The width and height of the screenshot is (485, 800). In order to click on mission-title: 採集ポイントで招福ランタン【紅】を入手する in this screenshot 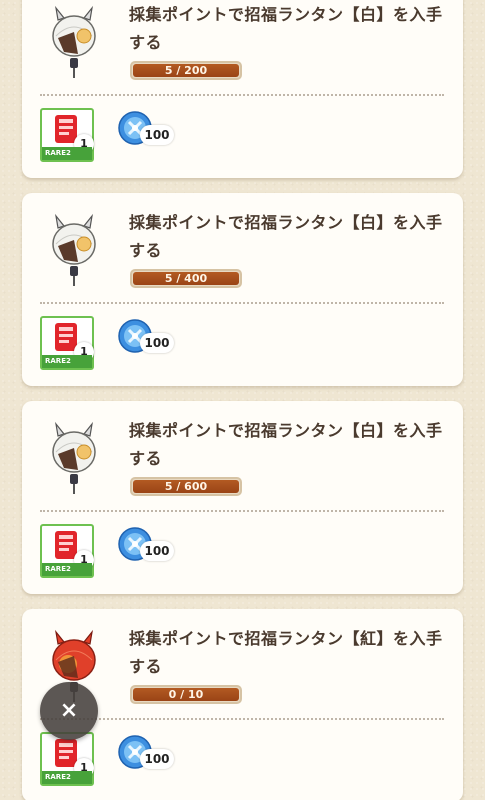, I will do `click(286, 652)`.